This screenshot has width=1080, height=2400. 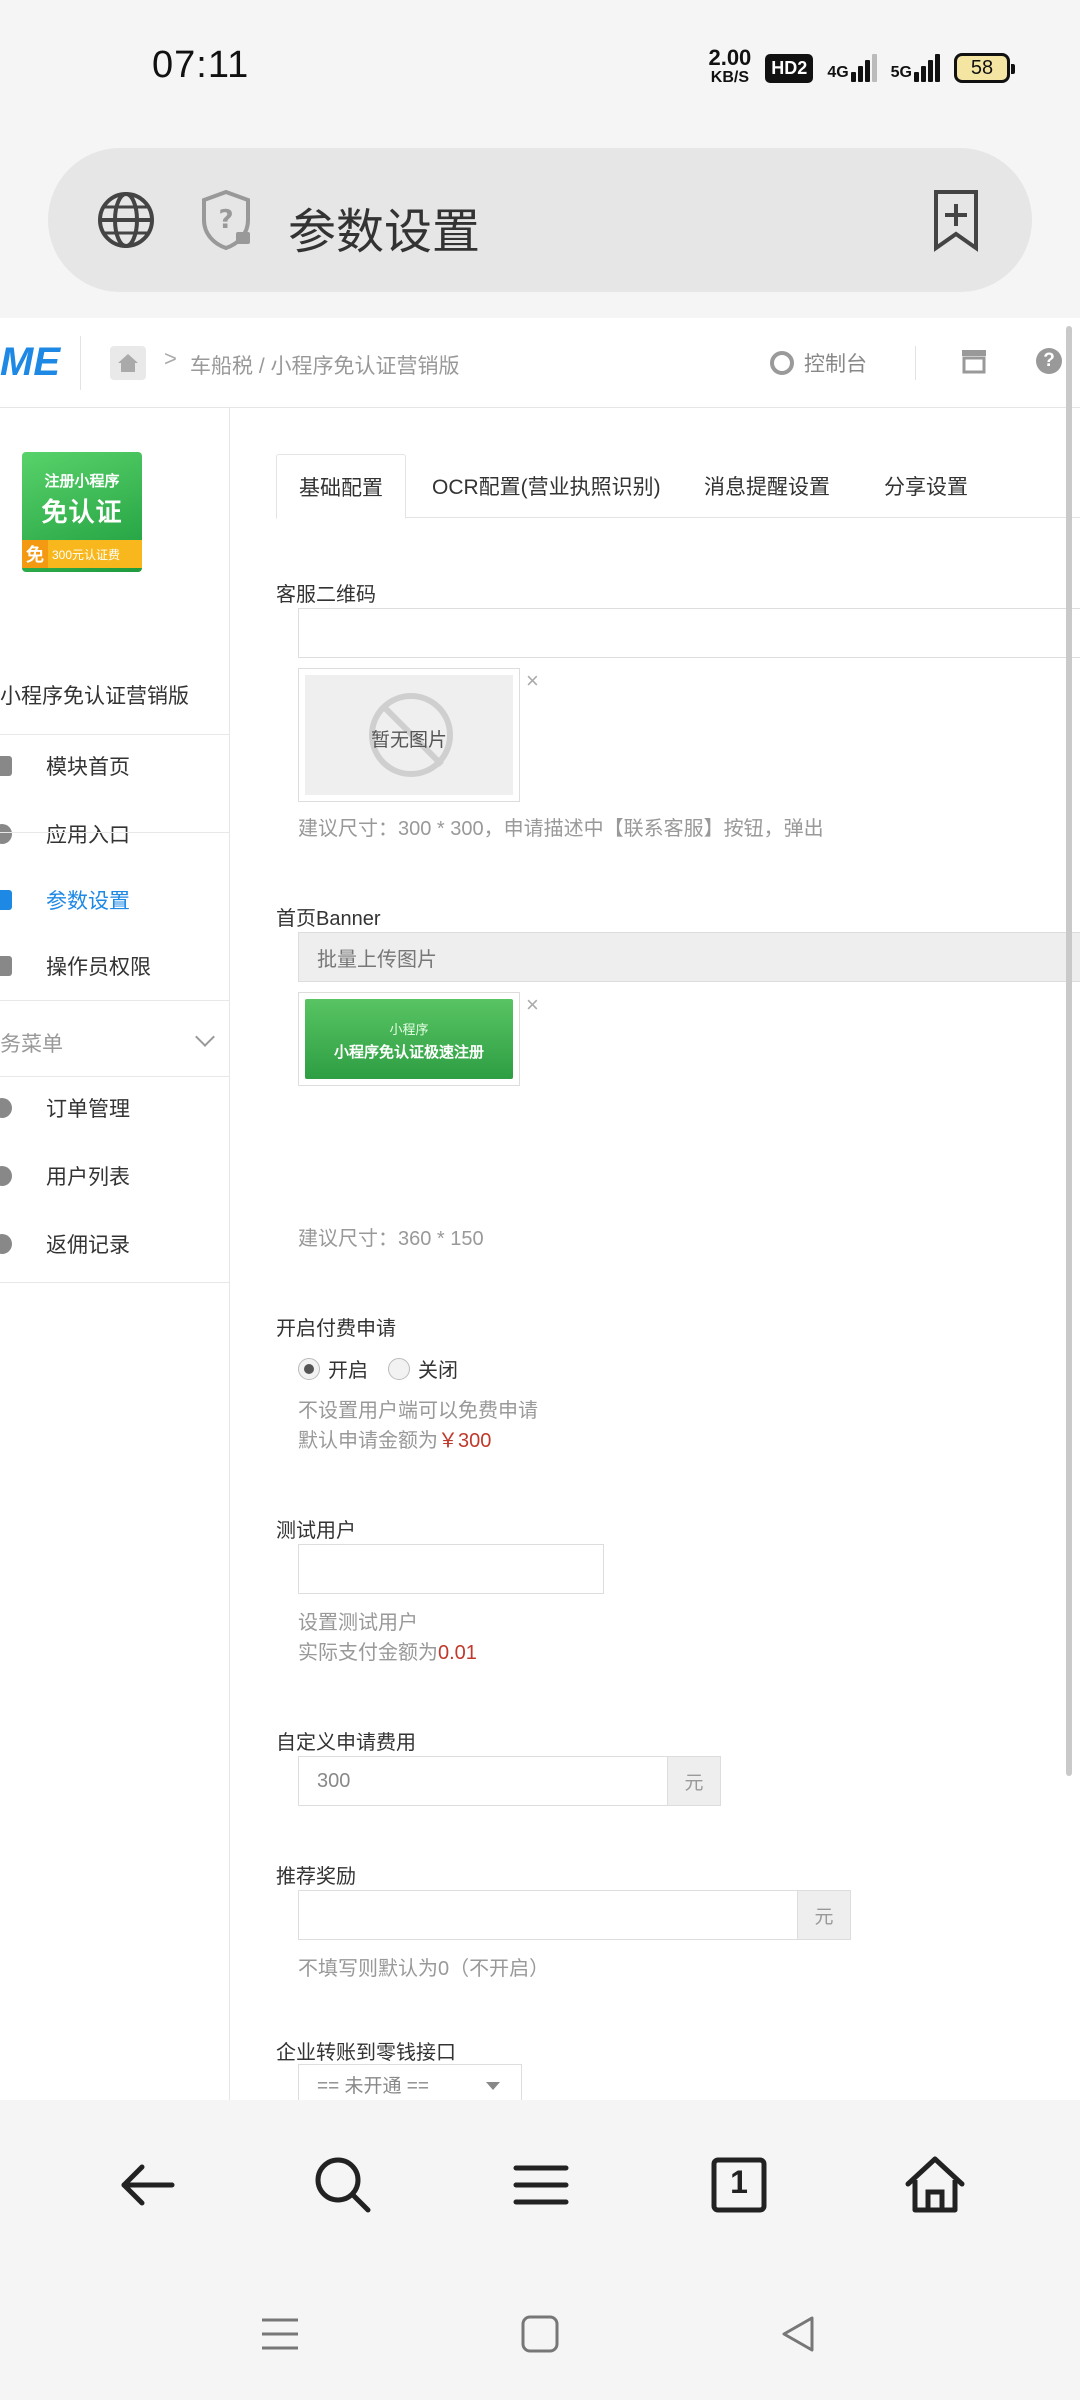 I want to click on transfer-label: 企业转账到零钱接口, so click(x=366, y=2053).